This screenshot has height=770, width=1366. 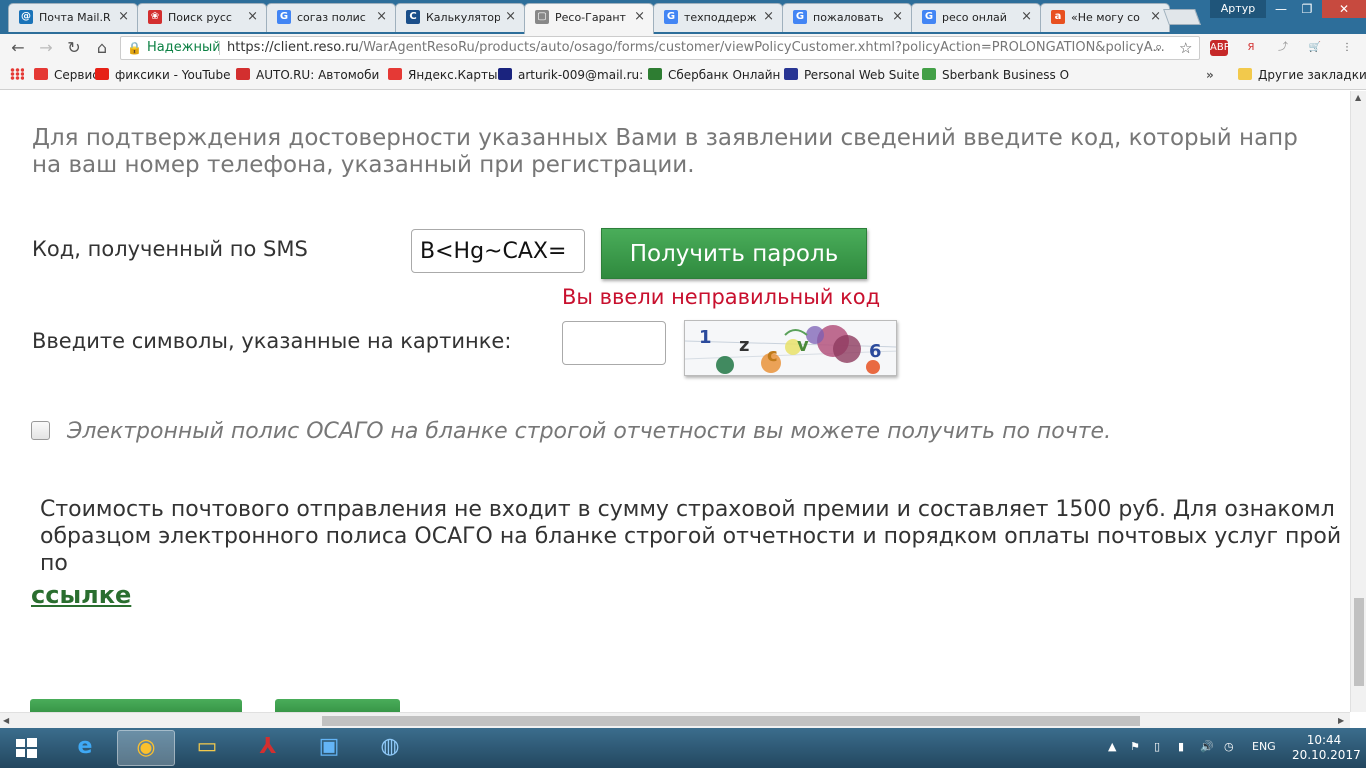 I want to click on star-icon: ☆, so click(x=1185, y=48).